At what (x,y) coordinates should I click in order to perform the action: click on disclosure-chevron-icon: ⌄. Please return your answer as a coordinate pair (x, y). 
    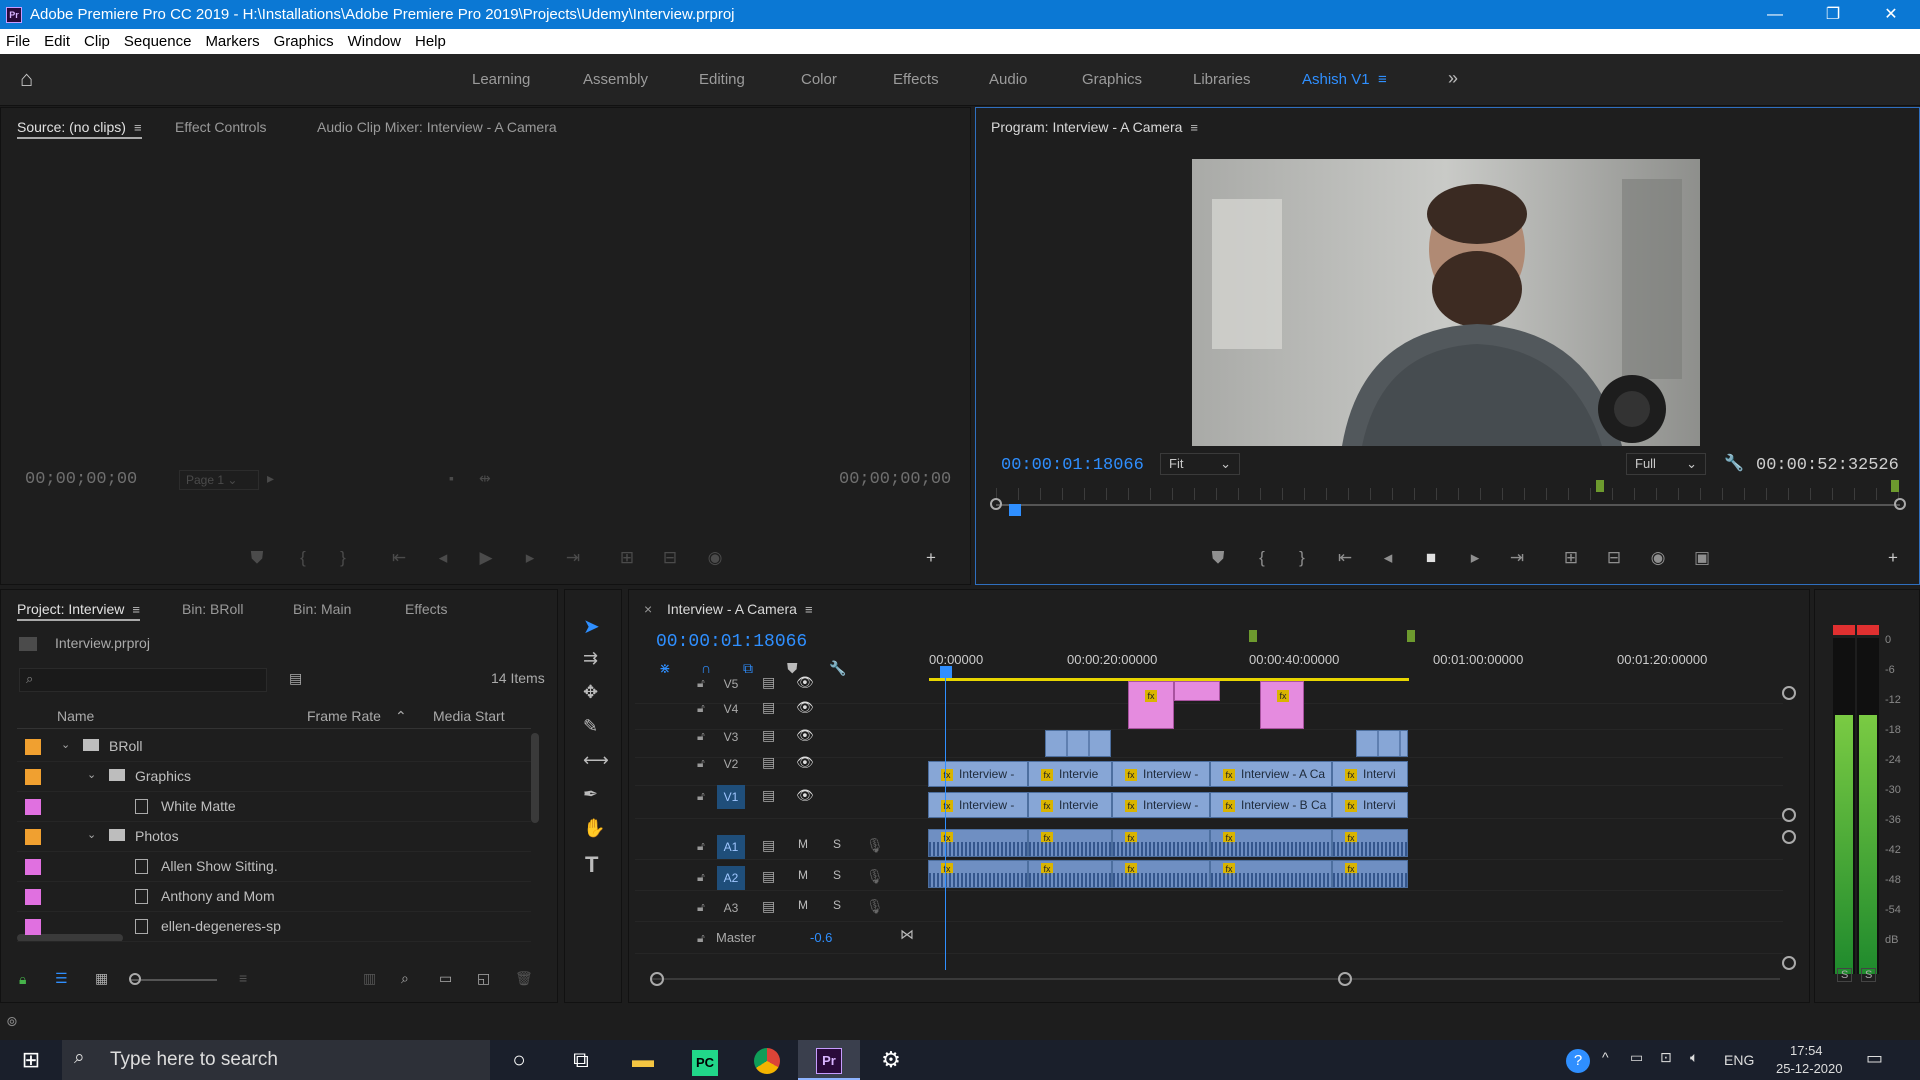
    Looking at the image, I should click on (91, 774).